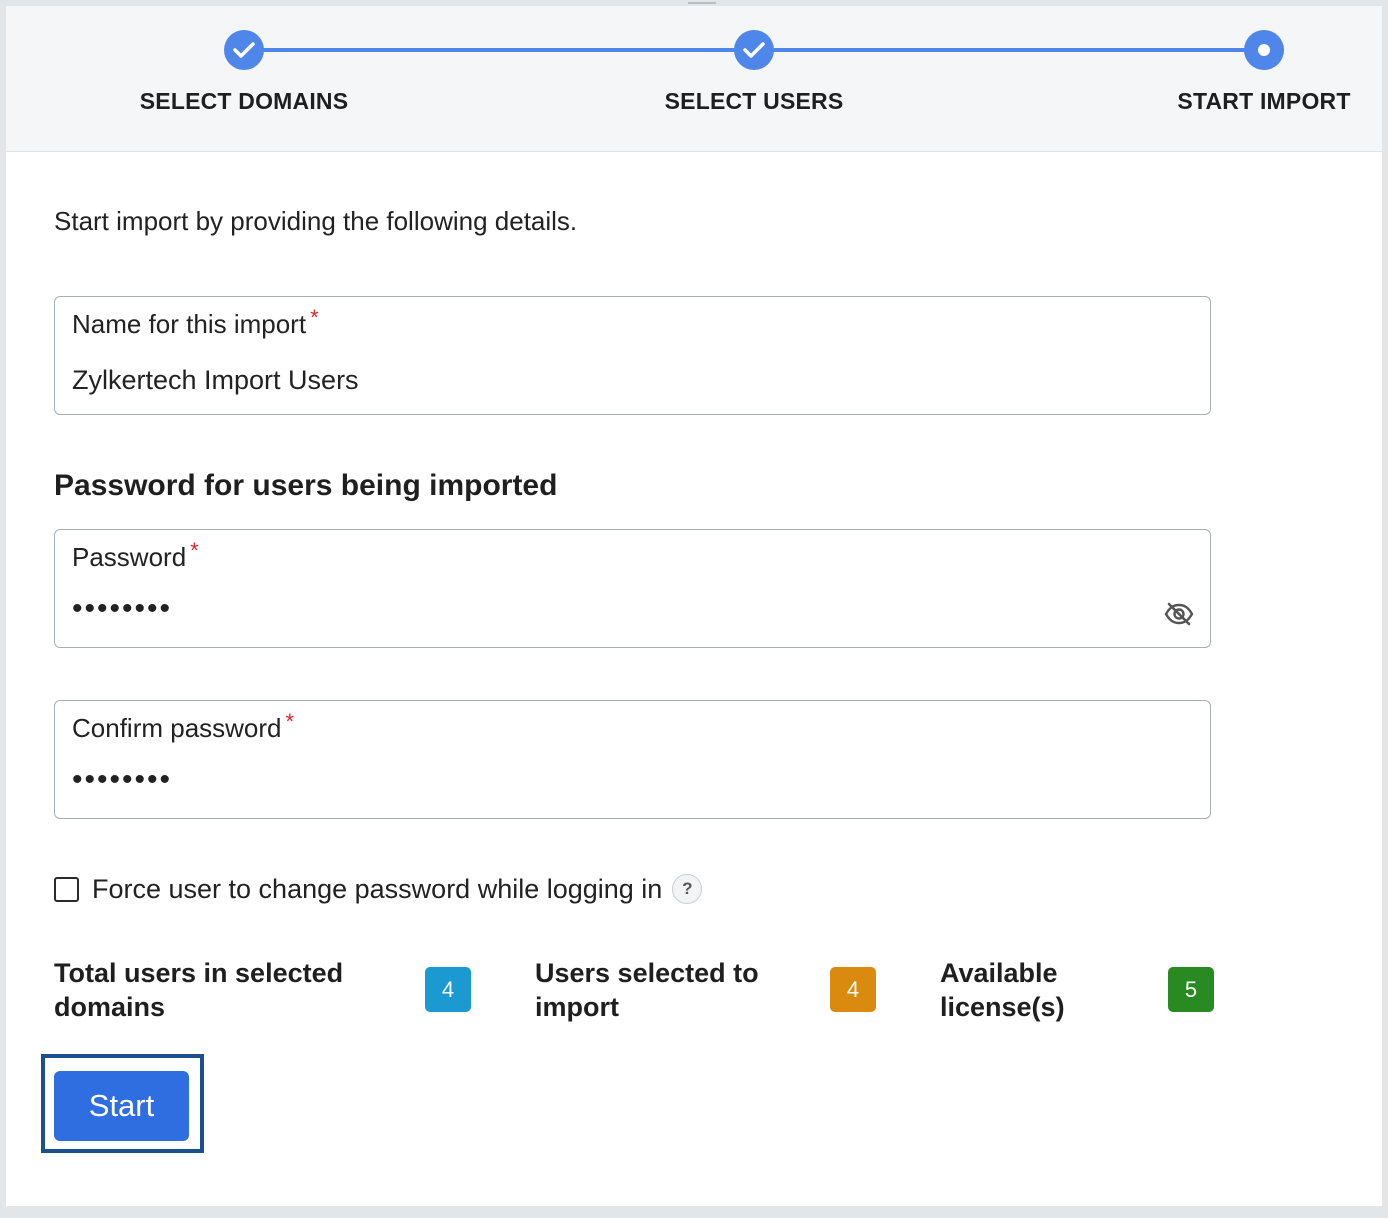  What do you see at coordinates (632, 588) in the screenshot?
I see `password-field: Password * ••••••••` at bounding box center [632, 588].